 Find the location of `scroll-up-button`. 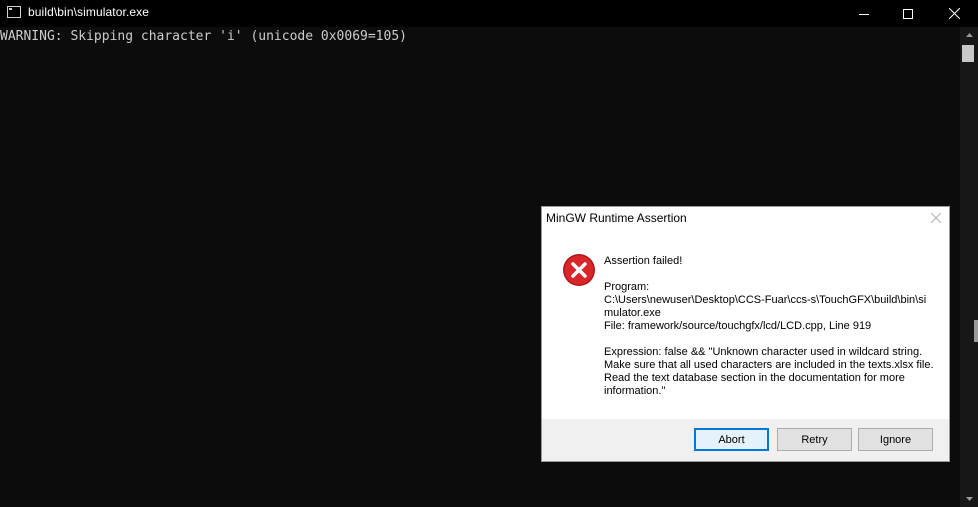

scroll-up-button is located at coordinates (969, 35).